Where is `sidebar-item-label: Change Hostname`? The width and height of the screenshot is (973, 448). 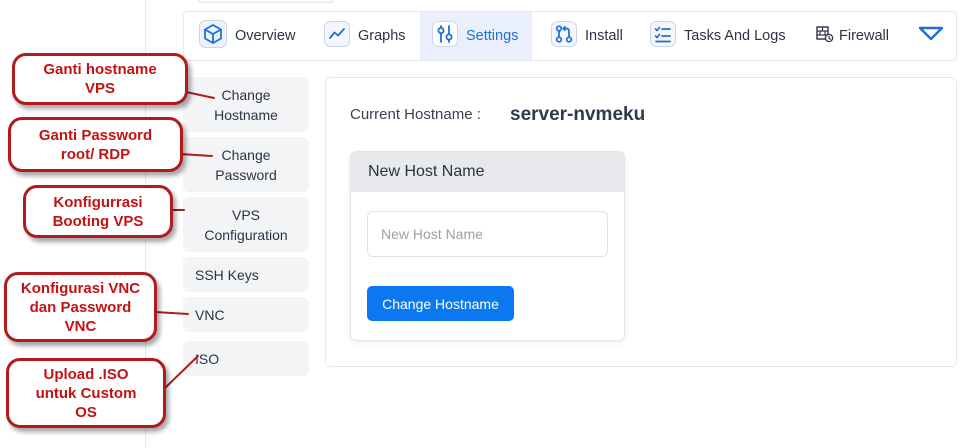
sidebar-item-label: Change Hostname is located at coordinates (246, 104).